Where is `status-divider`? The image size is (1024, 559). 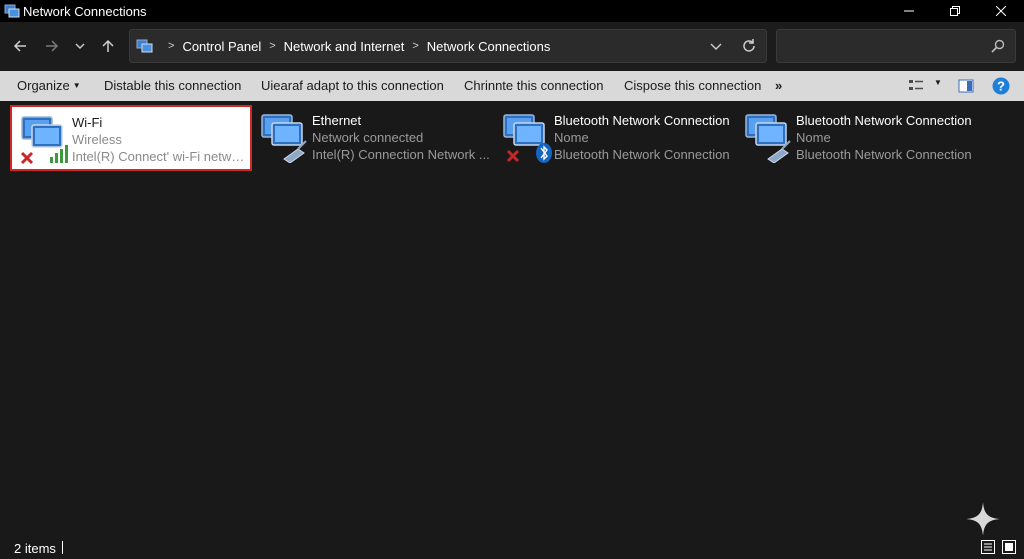 status-divider is located at coordinates (62, 547).